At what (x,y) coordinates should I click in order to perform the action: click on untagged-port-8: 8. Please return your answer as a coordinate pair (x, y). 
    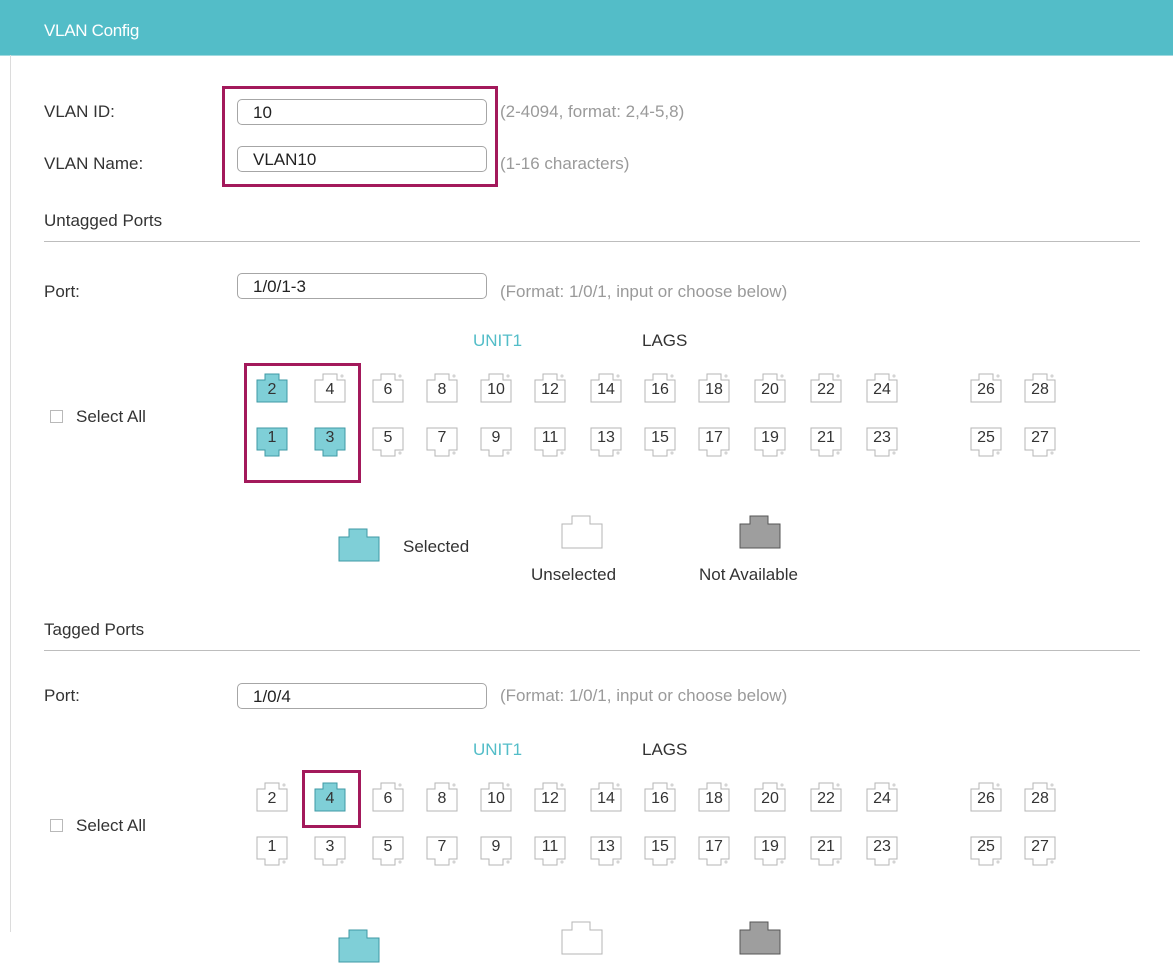
    Looking at the image, I should click on (442, 387).